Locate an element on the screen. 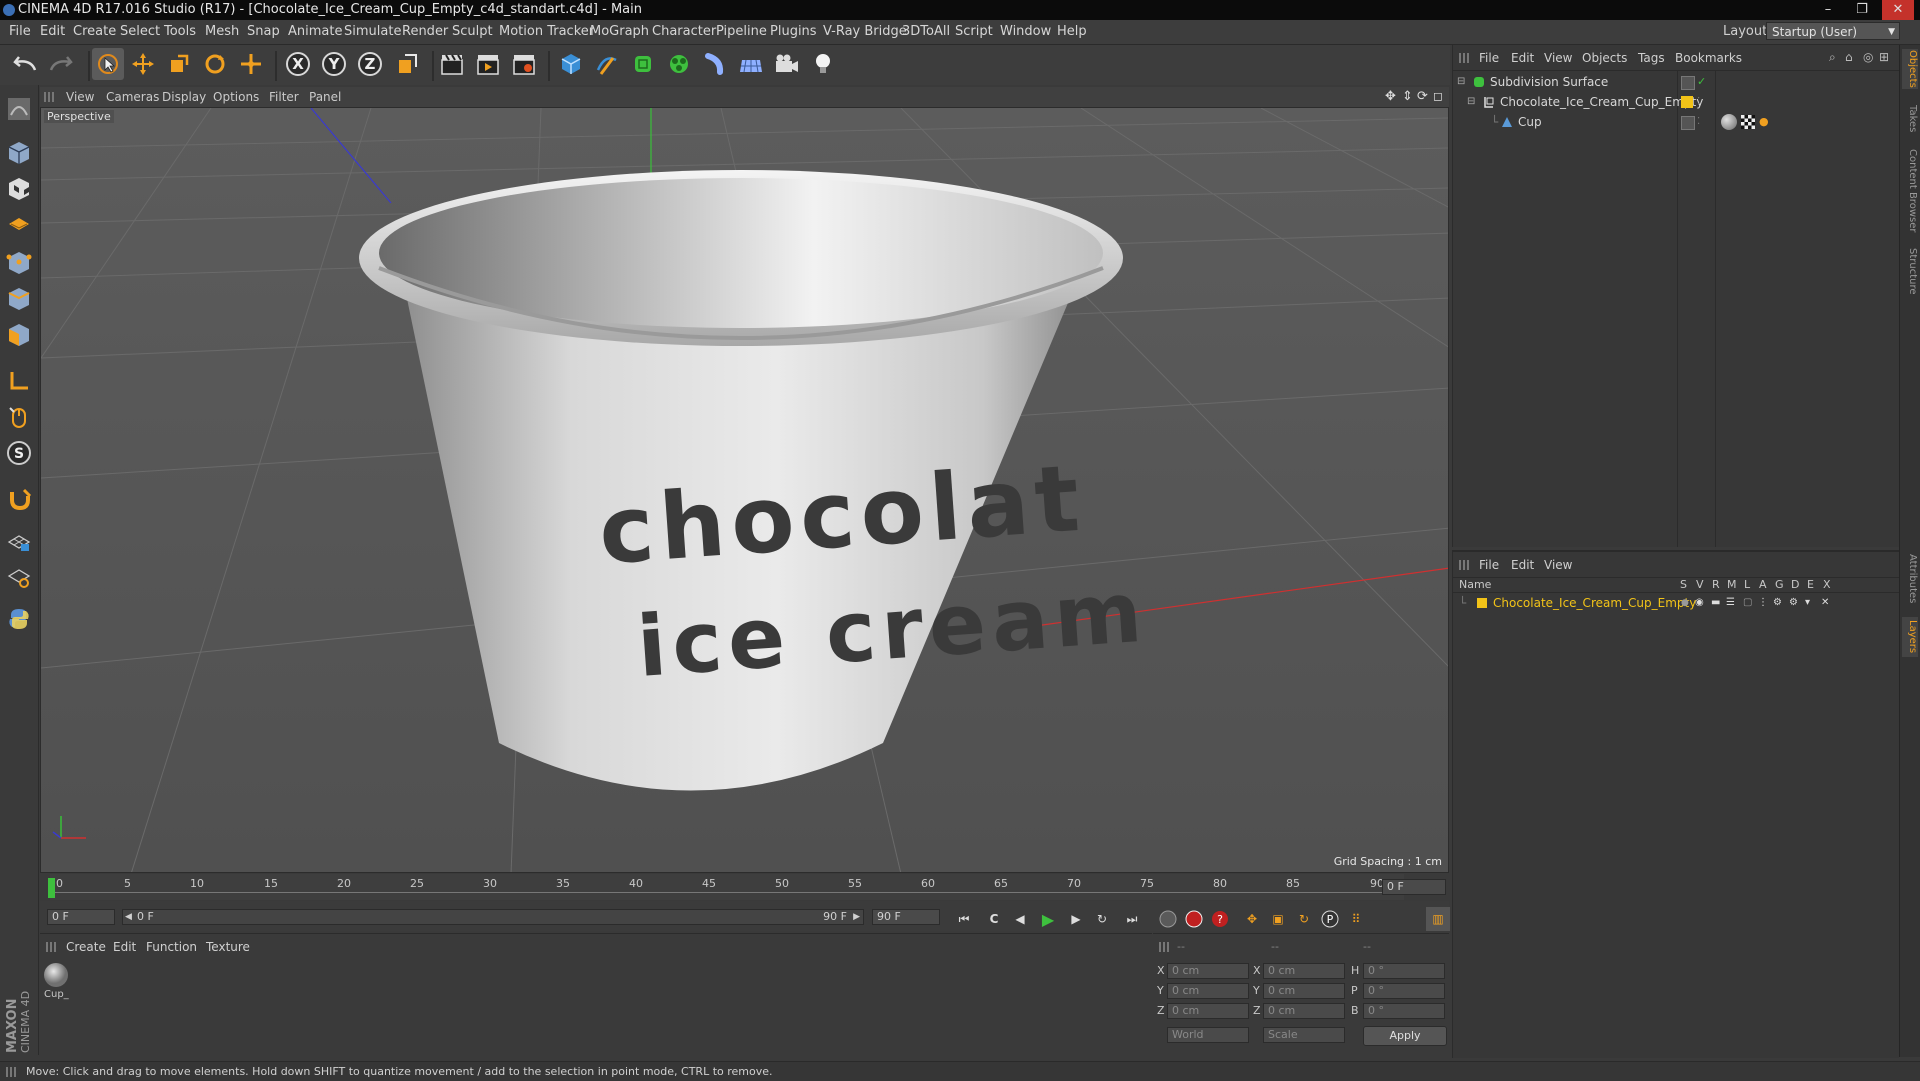  playhead is located at coordinates (51, 888).